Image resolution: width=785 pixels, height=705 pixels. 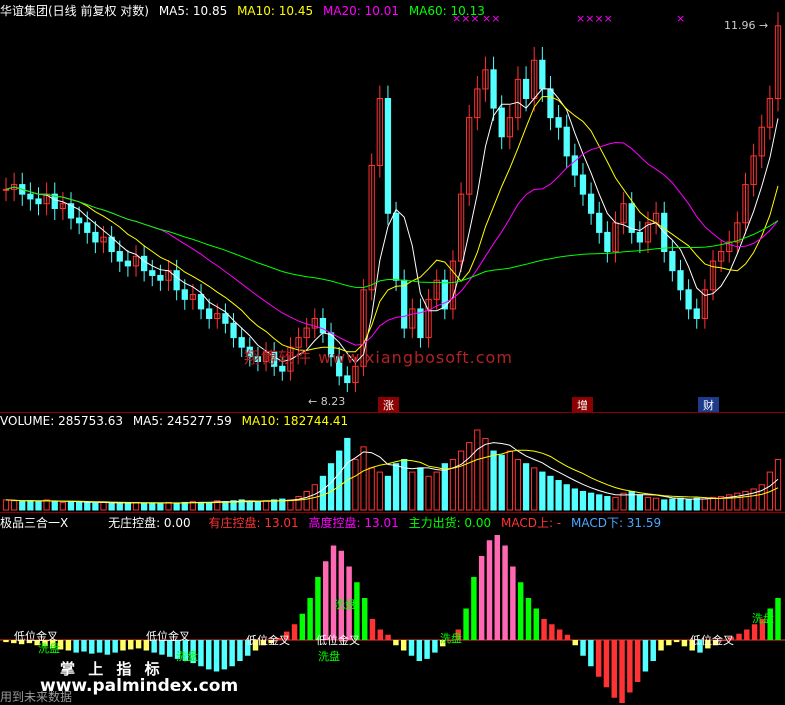 What do you see at coordinates (149, 523) in the screenshot?
I see `no-dealer-value: 无庄控盘: 0.00` at bounding box center [149, 523].